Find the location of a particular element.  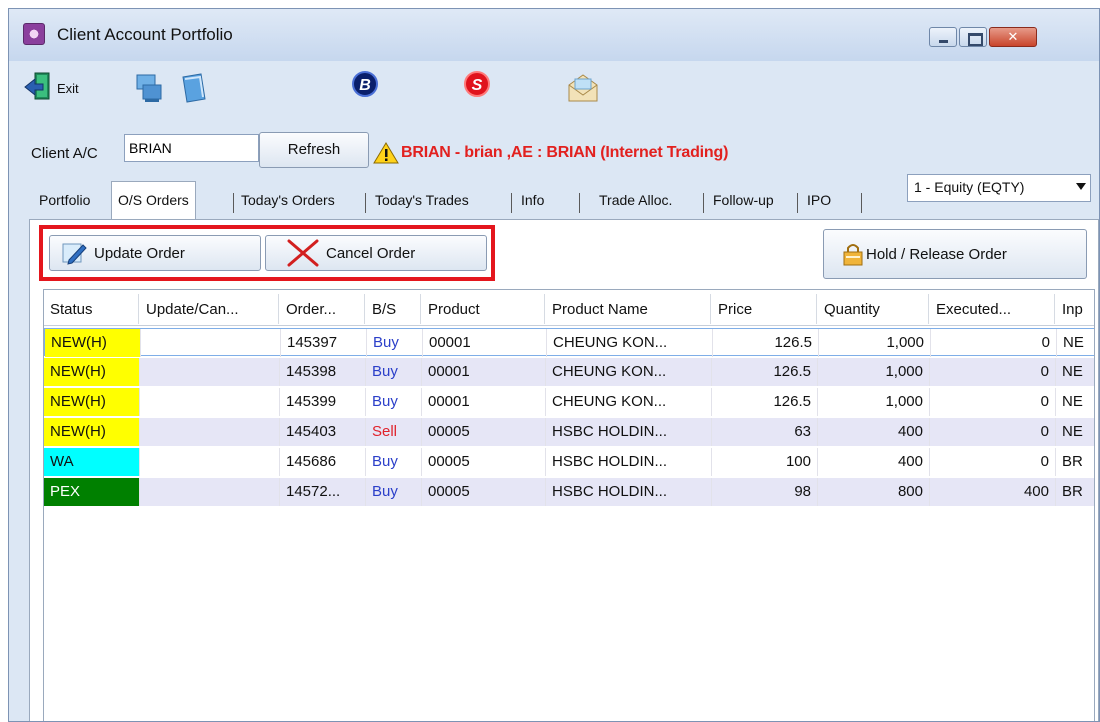

tab-todays-trades: Today's Trades is located at coordinates (422, 202).